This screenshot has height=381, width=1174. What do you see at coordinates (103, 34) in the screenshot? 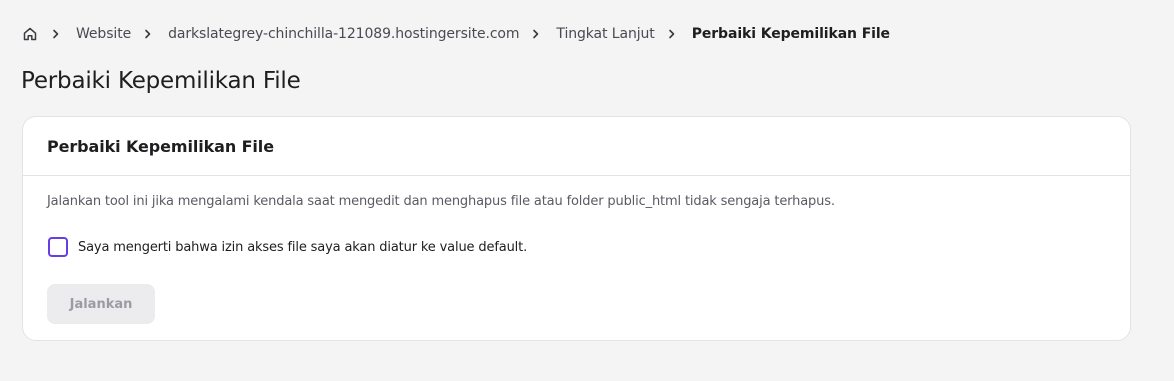
I see `breadcrumb-item-website: Website` at bounding box center [103, 34].